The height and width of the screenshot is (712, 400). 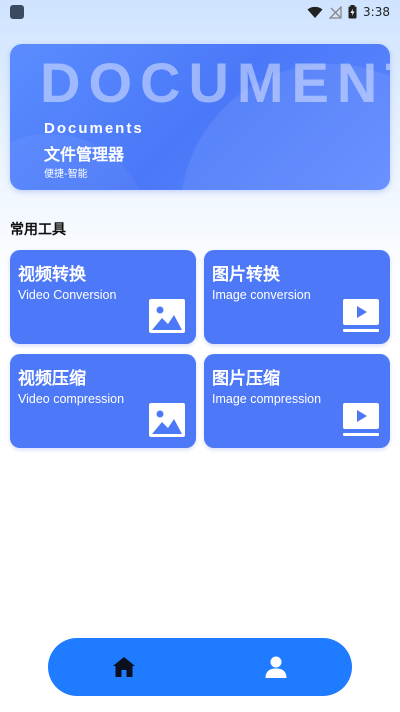 I want to click on battery-charging-icon, so click(x=352, y=12).